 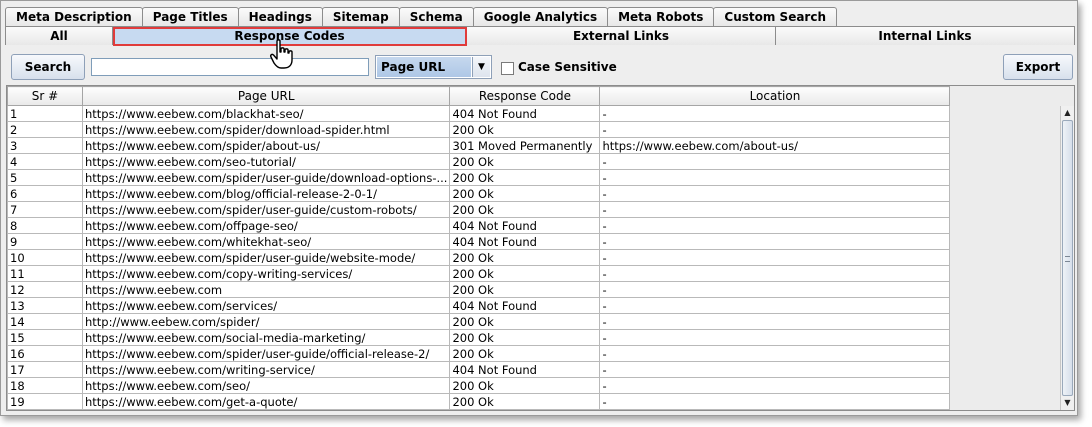 I want to click on tab-external-links: External Links, so click(x=621, y=35).